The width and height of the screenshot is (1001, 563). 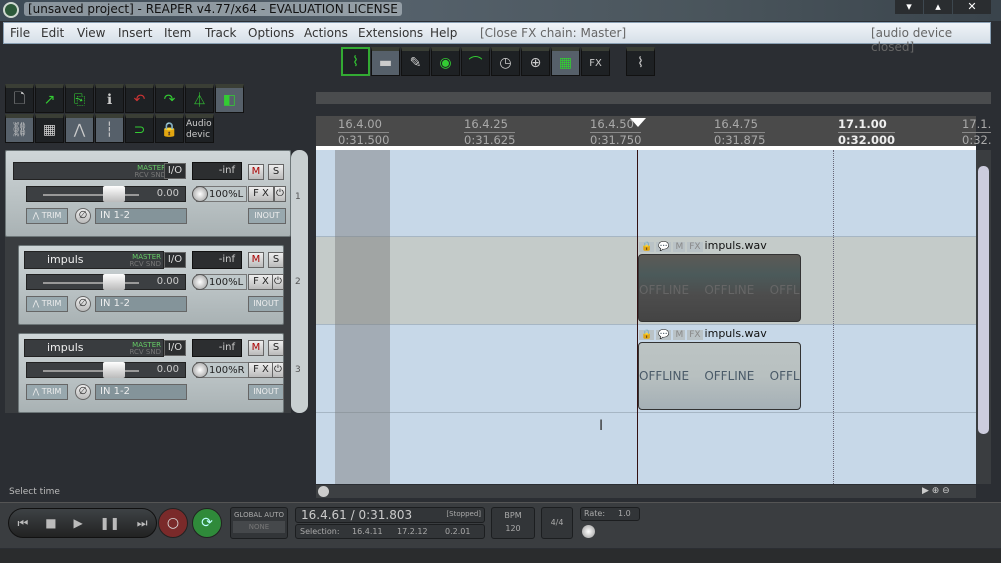 I want to click on move-items-icon: ▬, so click(x=385, y=61).